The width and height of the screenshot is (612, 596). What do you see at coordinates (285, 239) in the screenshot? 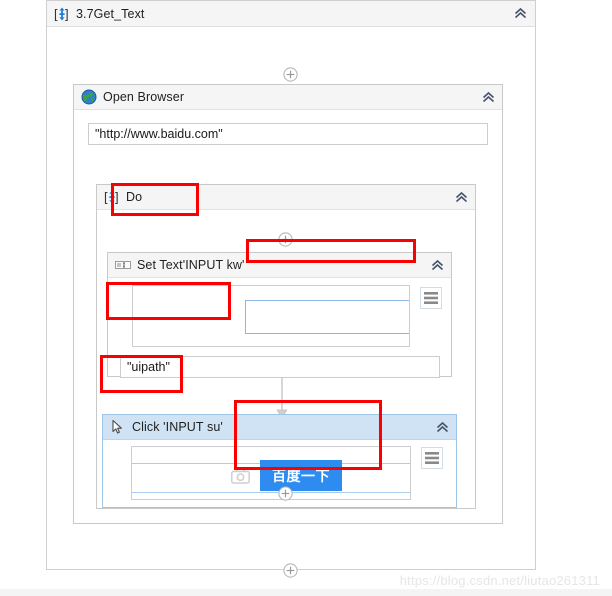
I see `add-activity-button-do-top` at bounding box center [285, 239].